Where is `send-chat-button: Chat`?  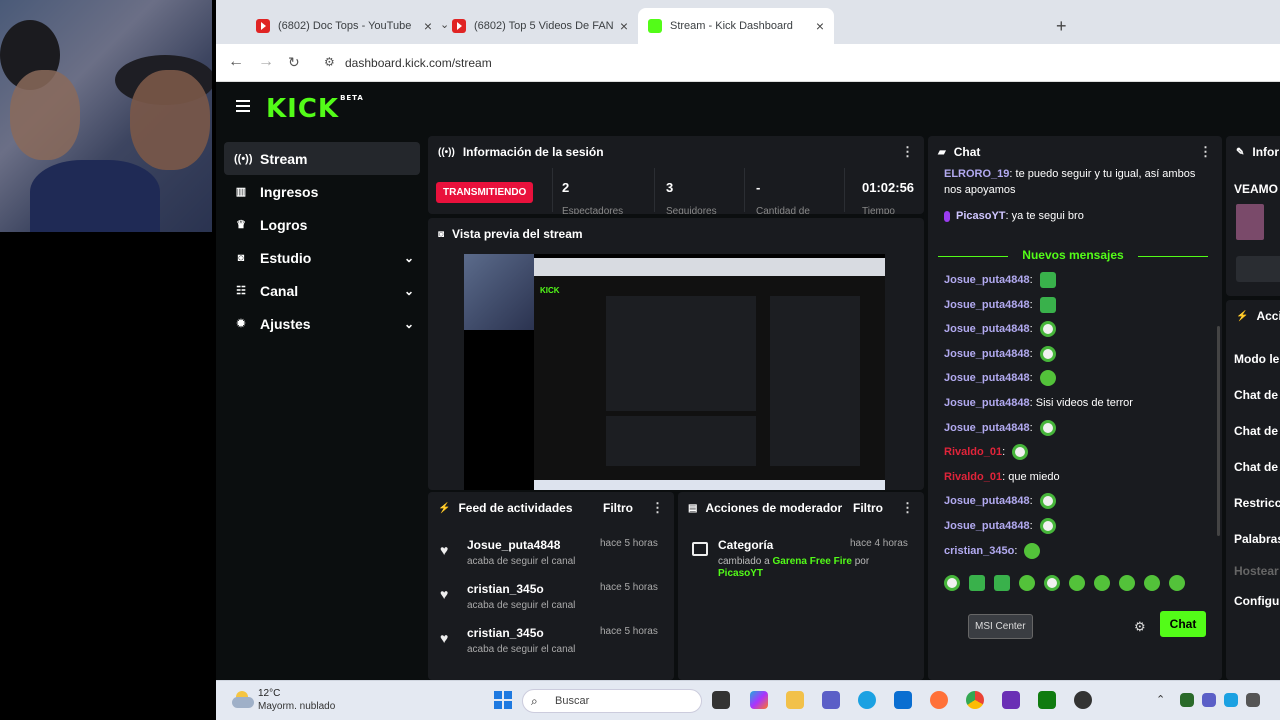
send-chat-button: Chat is located at coordinates (1183, 624).